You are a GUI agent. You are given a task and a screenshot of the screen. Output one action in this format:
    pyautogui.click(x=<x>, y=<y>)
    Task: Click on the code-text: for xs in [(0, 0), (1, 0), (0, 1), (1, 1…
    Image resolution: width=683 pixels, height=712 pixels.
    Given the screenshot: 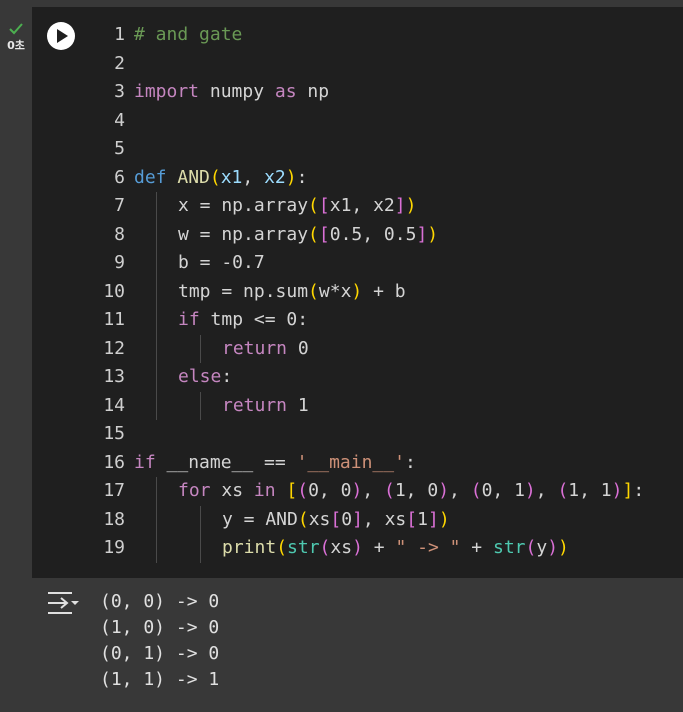 What is the action you would take?
    pyautogui.click(x=411, y=491)
    